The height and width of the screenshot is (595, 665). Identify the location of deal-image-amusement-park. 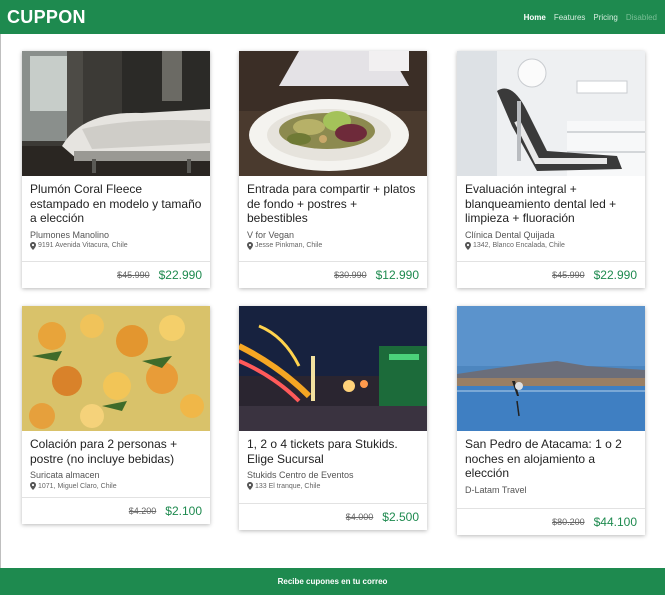
(333, 368).